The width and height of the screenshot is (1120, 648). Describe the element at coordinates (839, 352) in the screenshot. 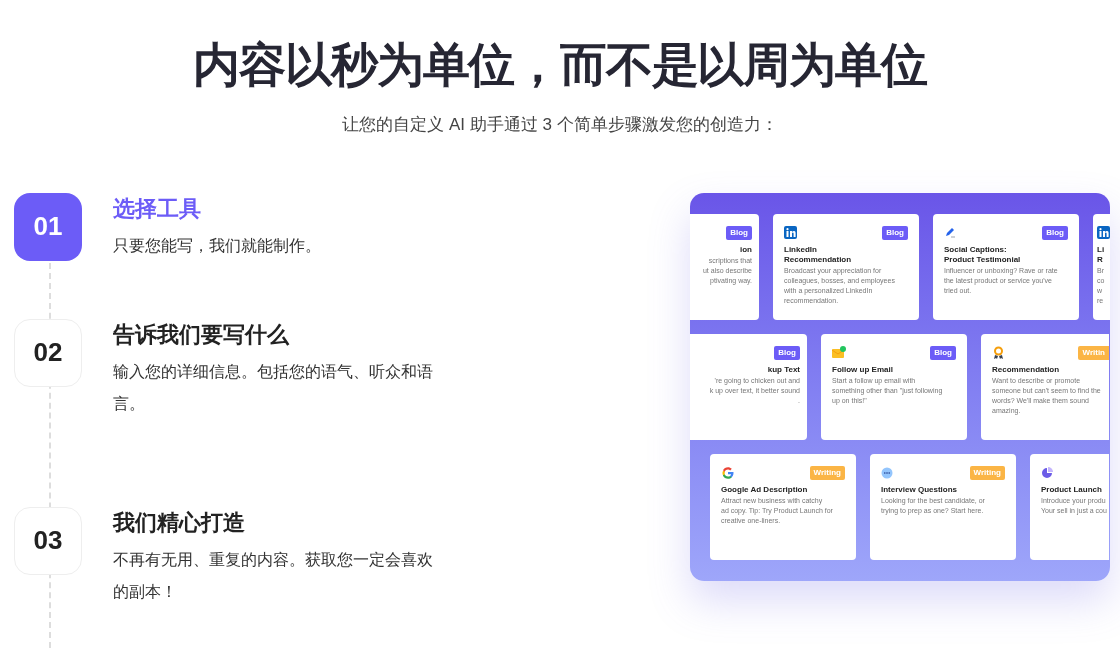

I see `envelope-icon` at that location.